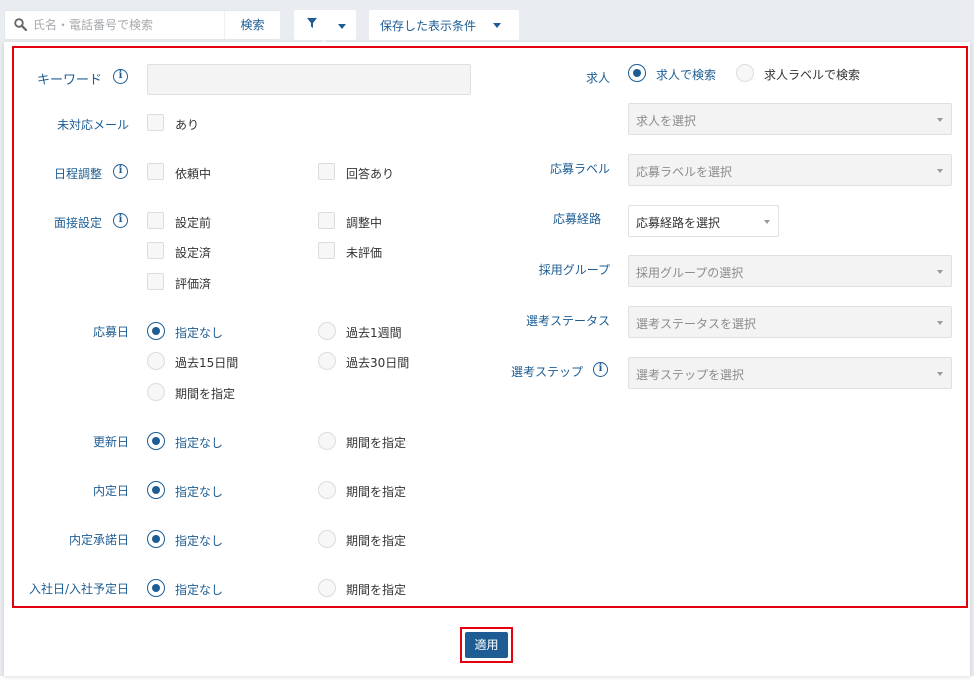 This screenshot has width=974, height=682. Describe the element at coordinates (199, 590) in the screenshot. I see `join-date-none-option: 指定なし` at that location.